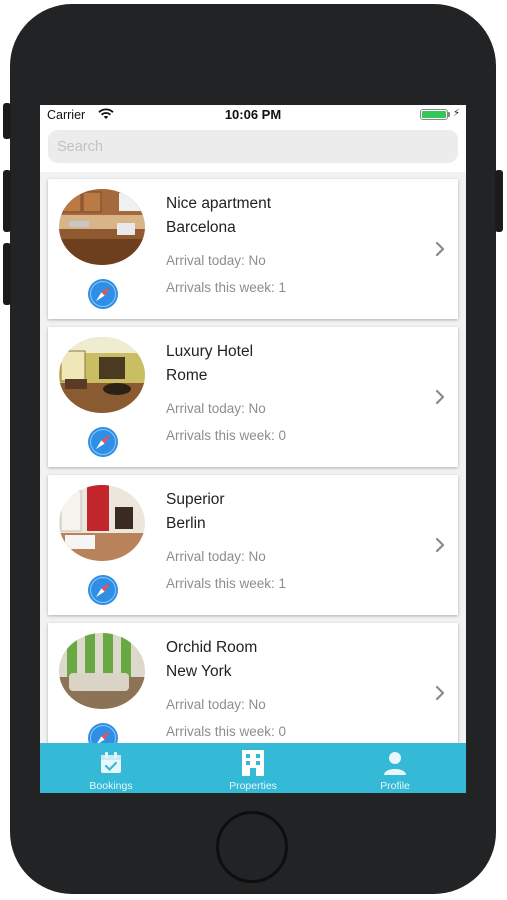 The image size is (507, 900). Describe the element at coordinates (434, 114) in the screenshot. I see `battery-icon` at that location.